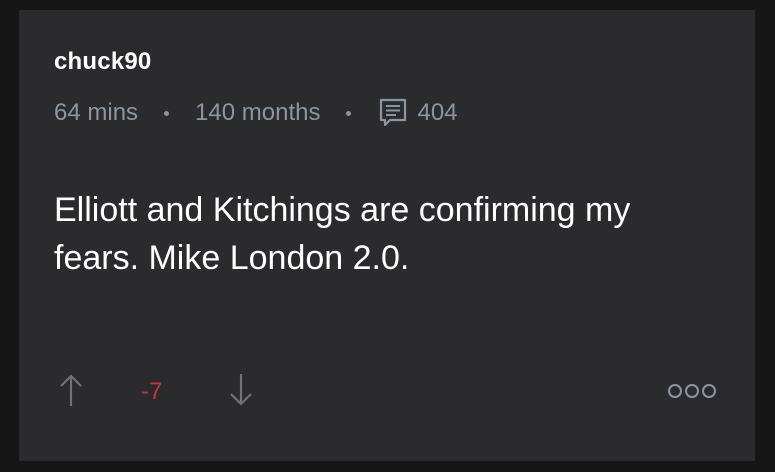  I want to click on downvote-button, so click(241, 390).